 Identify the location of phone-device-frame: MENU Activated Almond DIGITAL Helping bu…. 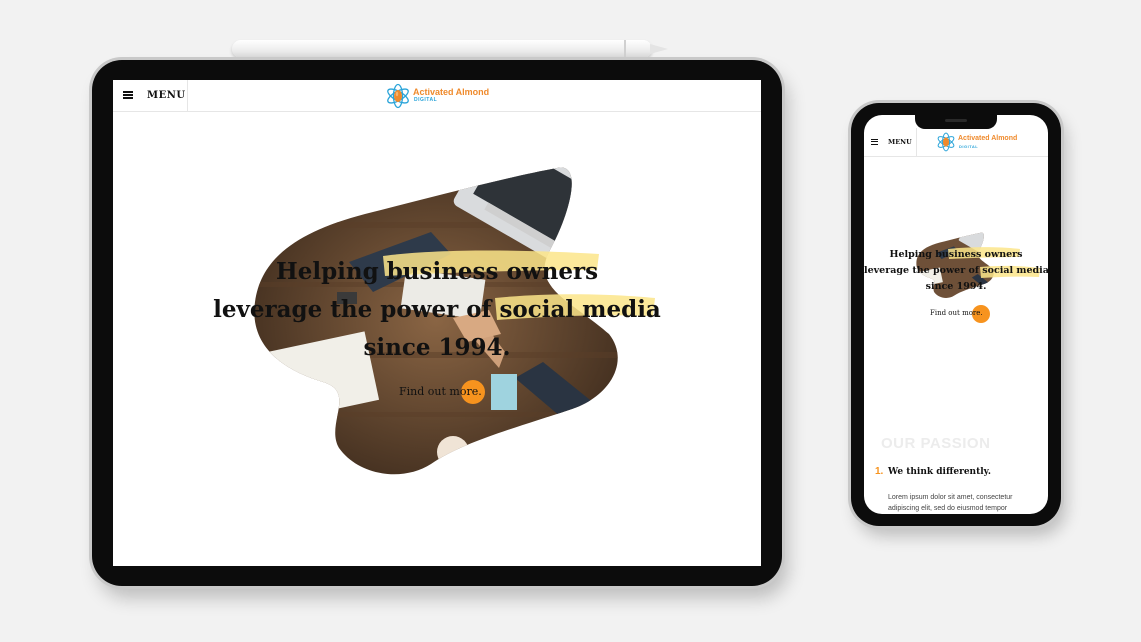
(956, 314).